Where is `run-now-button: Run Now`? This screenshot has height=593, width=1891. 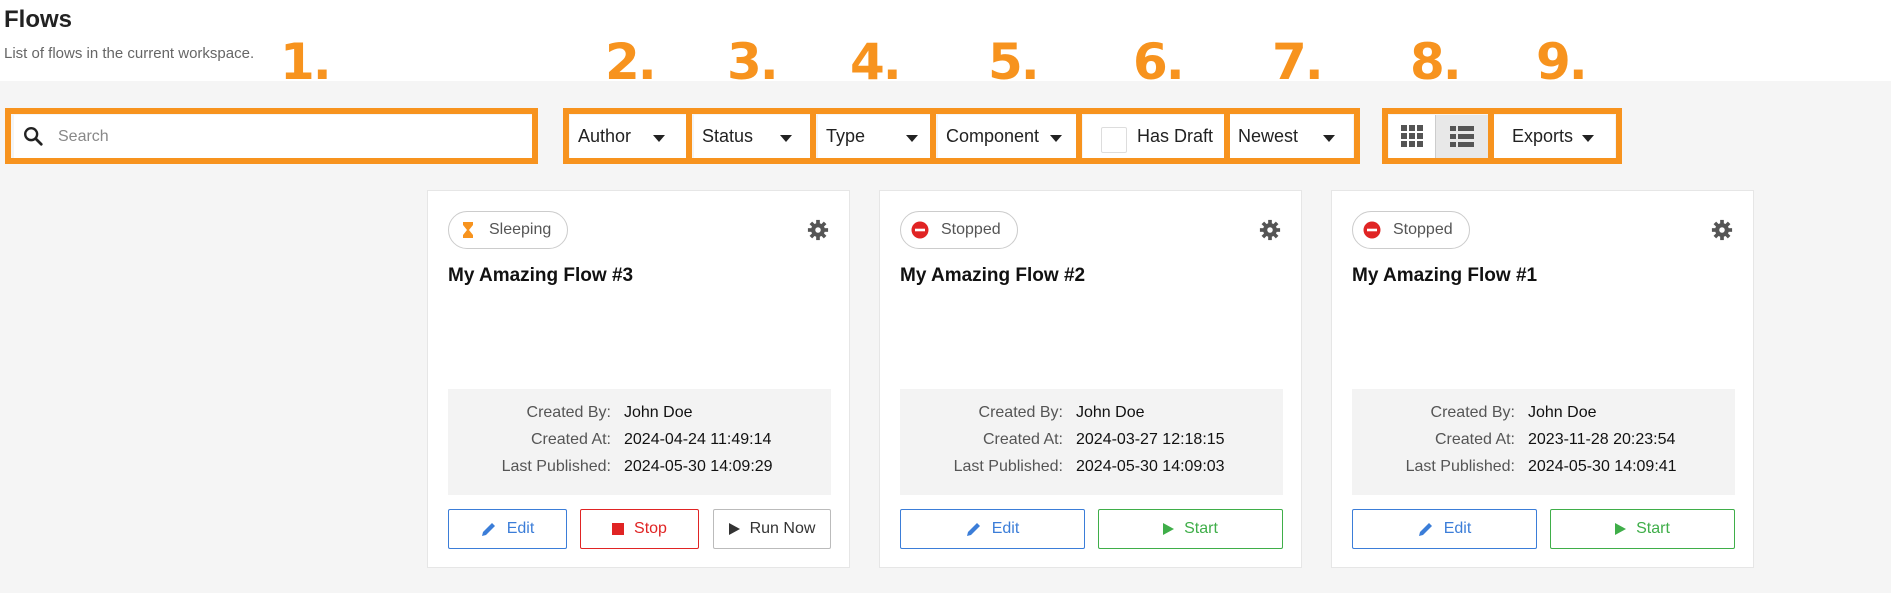 run-now-button: Run Now is located at coordinates (772, 529).